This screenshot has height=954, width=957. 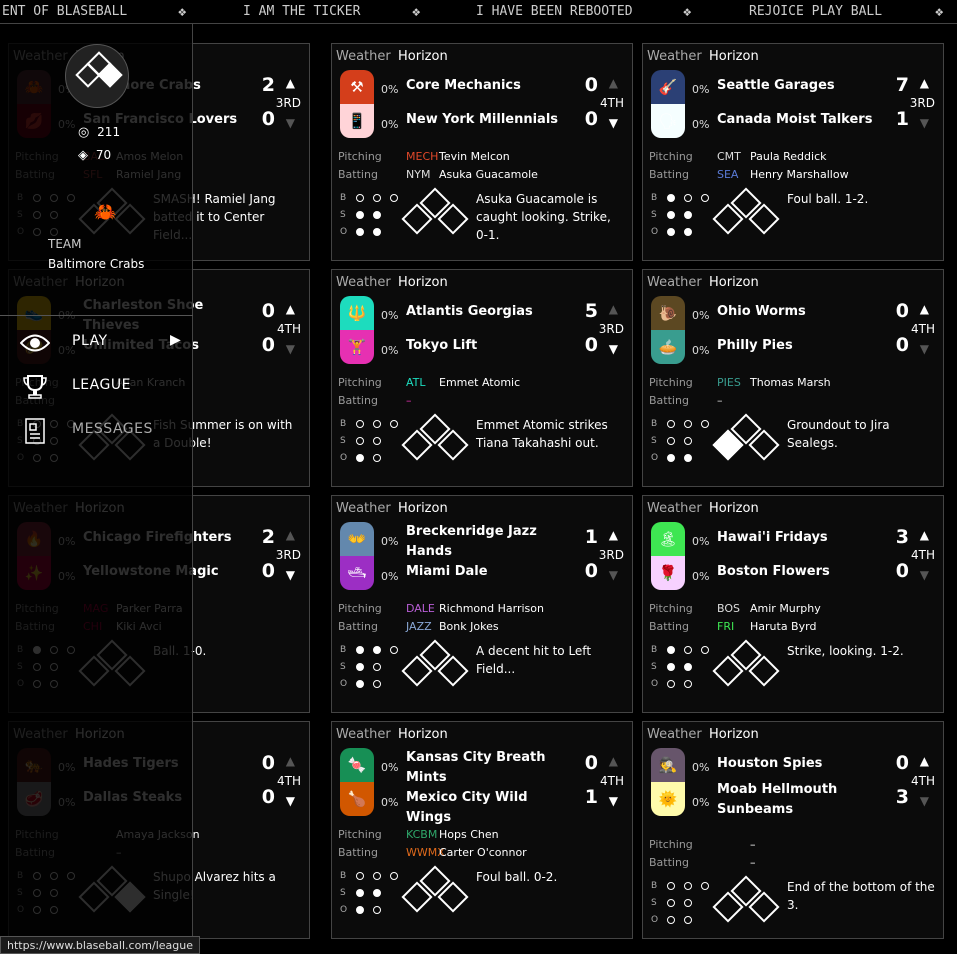 I want to click on home-team-logo: 🛥, so click(x=357, y=573).